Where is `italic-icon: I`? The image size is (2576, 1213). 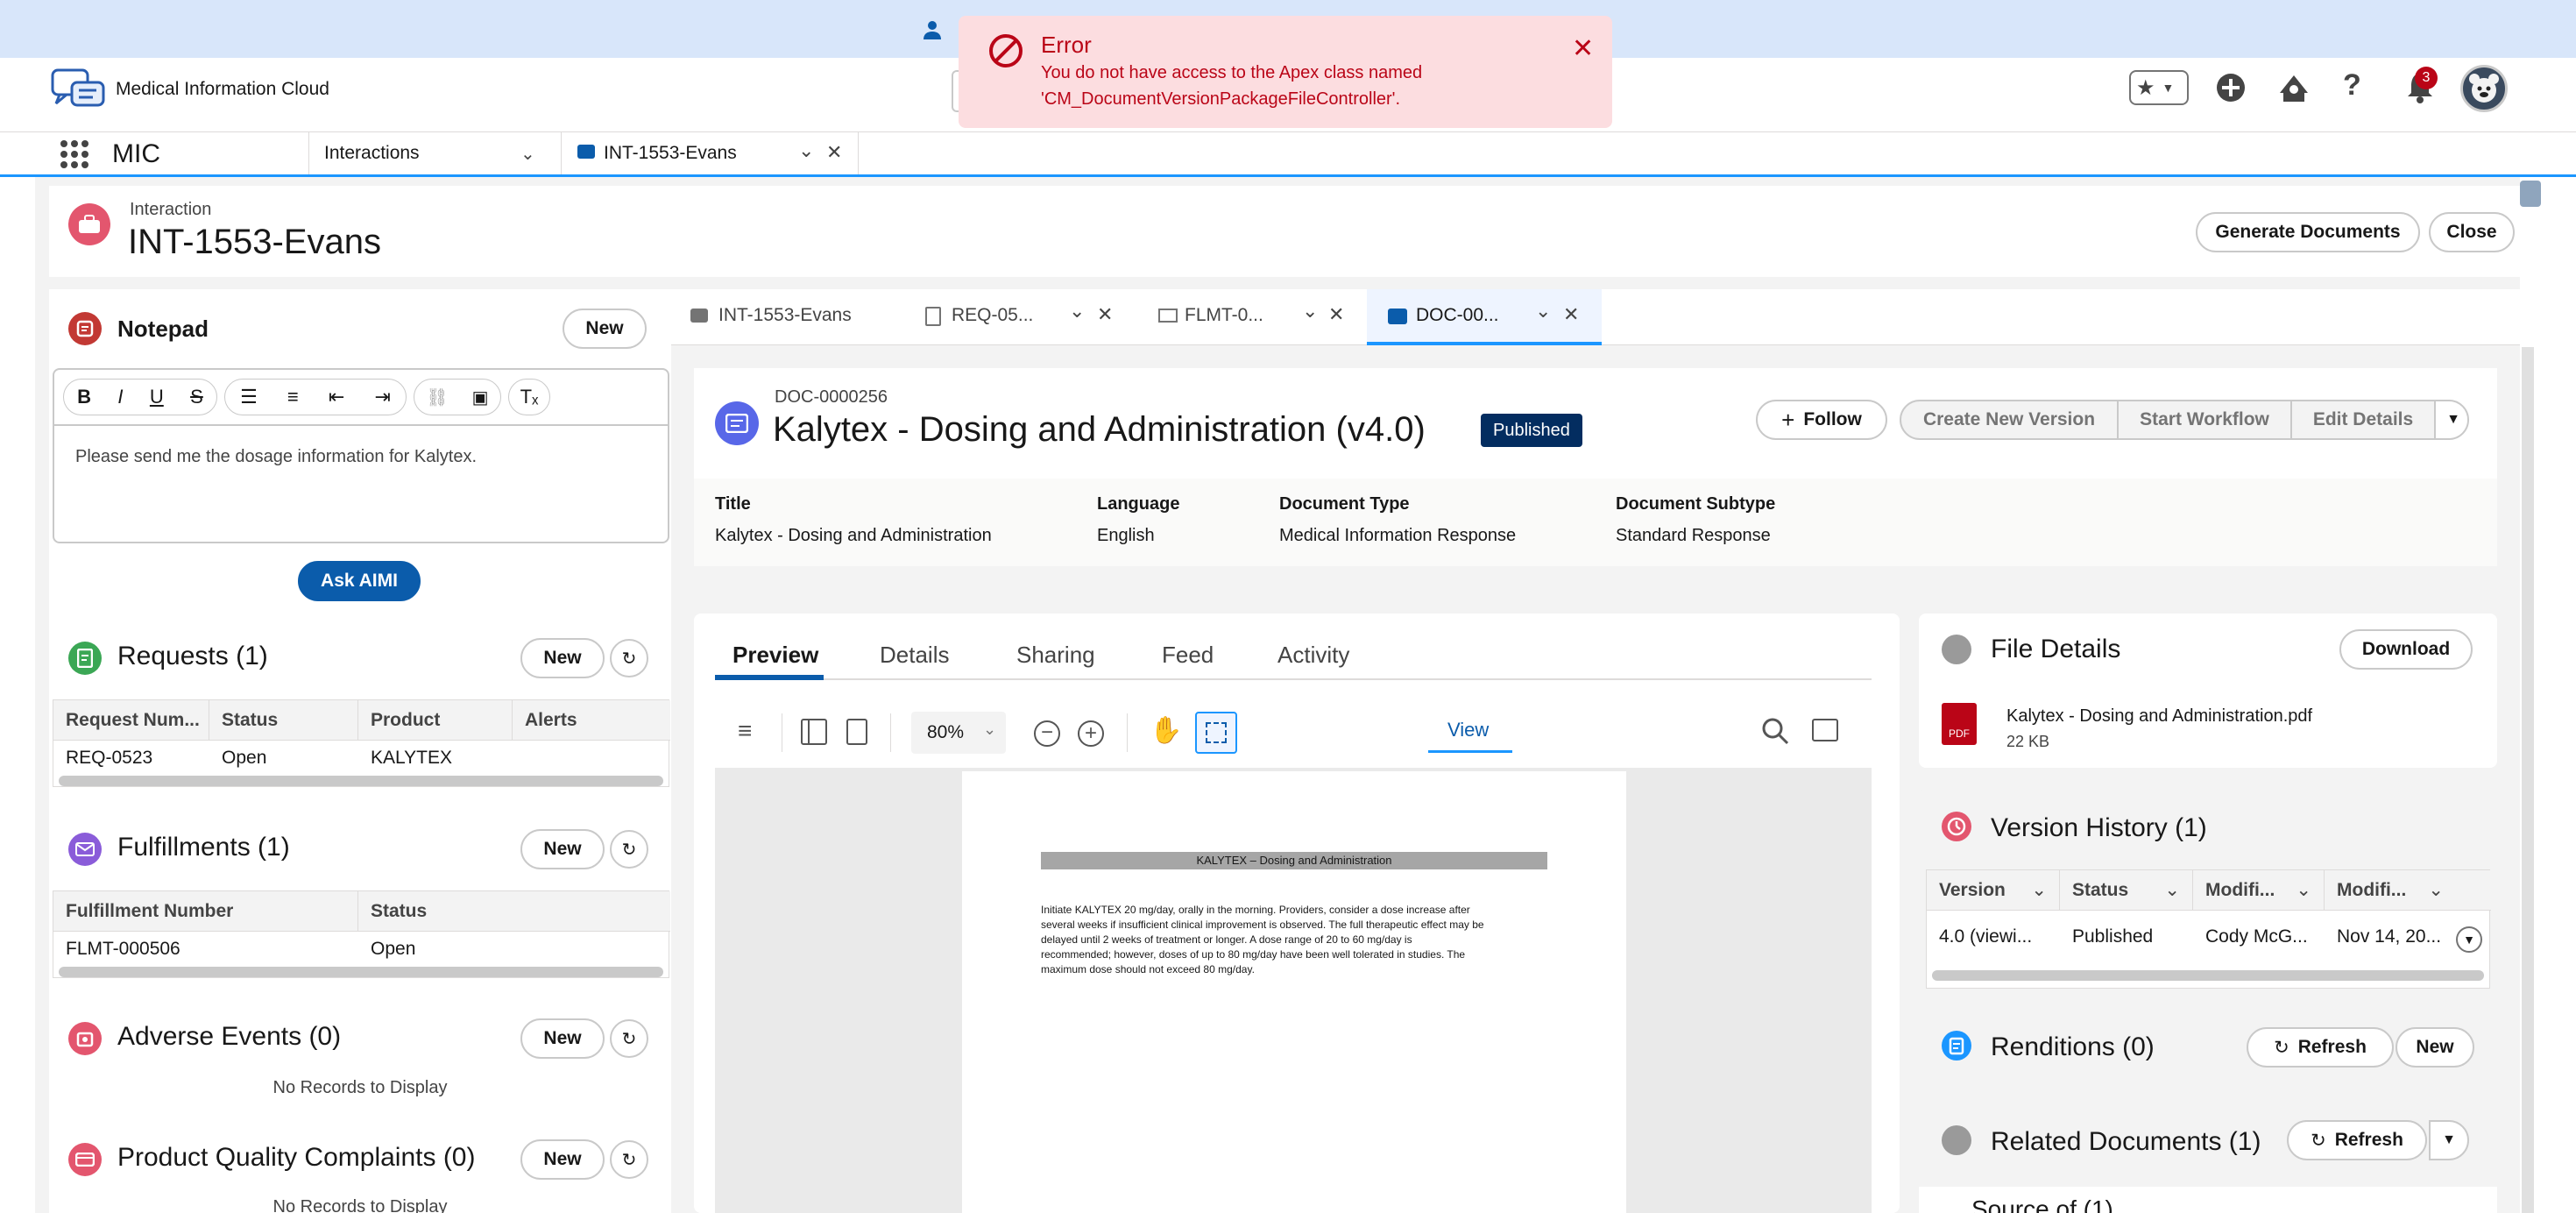
italic-icon: I is located at coordinates (120, 397).